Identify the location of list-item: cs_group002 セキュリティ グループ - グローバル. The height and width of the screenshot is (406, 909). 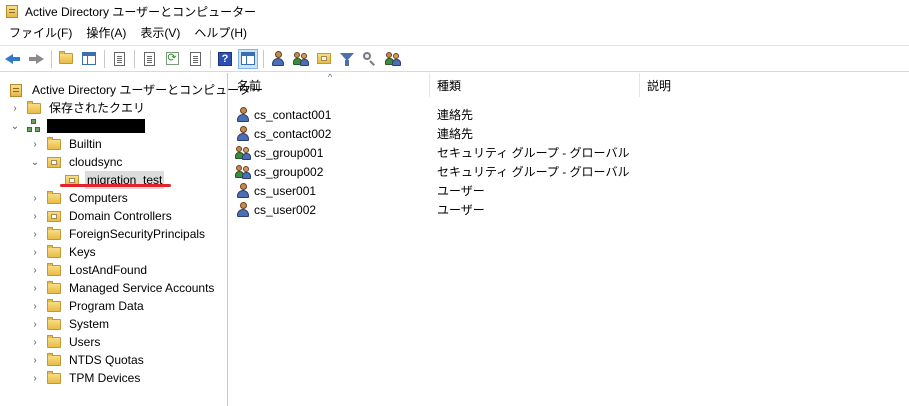
(569, 171).